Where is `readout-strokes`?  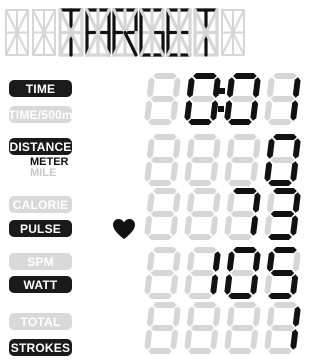 readout-strokes is located at coordinates (222, 328).